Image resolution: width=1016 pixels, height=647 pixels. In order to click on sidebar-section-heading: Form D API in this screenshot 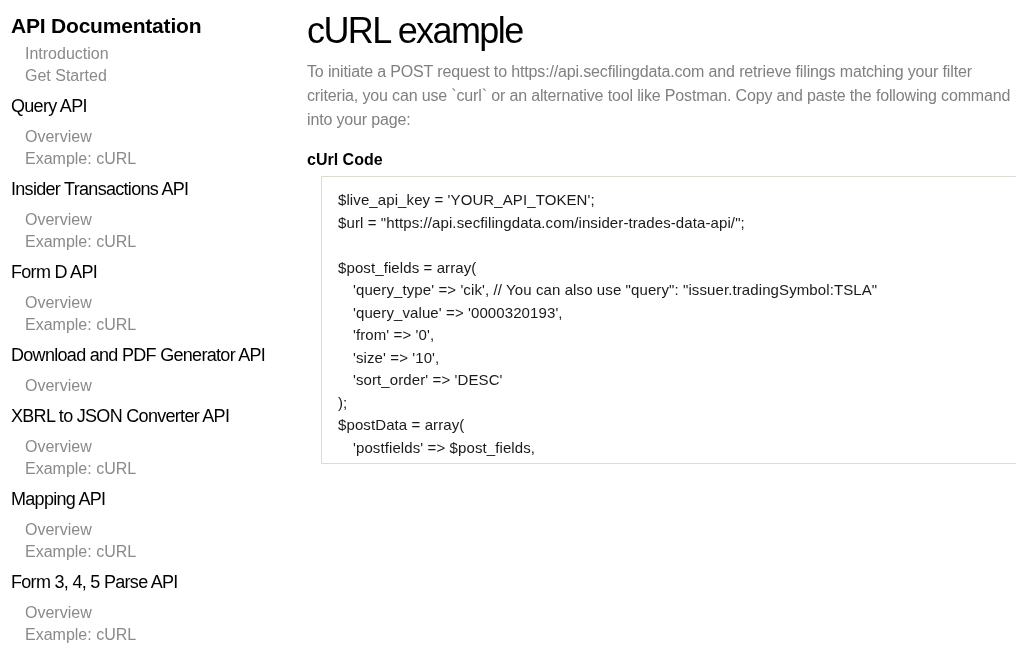, I will do `click(54, 272)`.